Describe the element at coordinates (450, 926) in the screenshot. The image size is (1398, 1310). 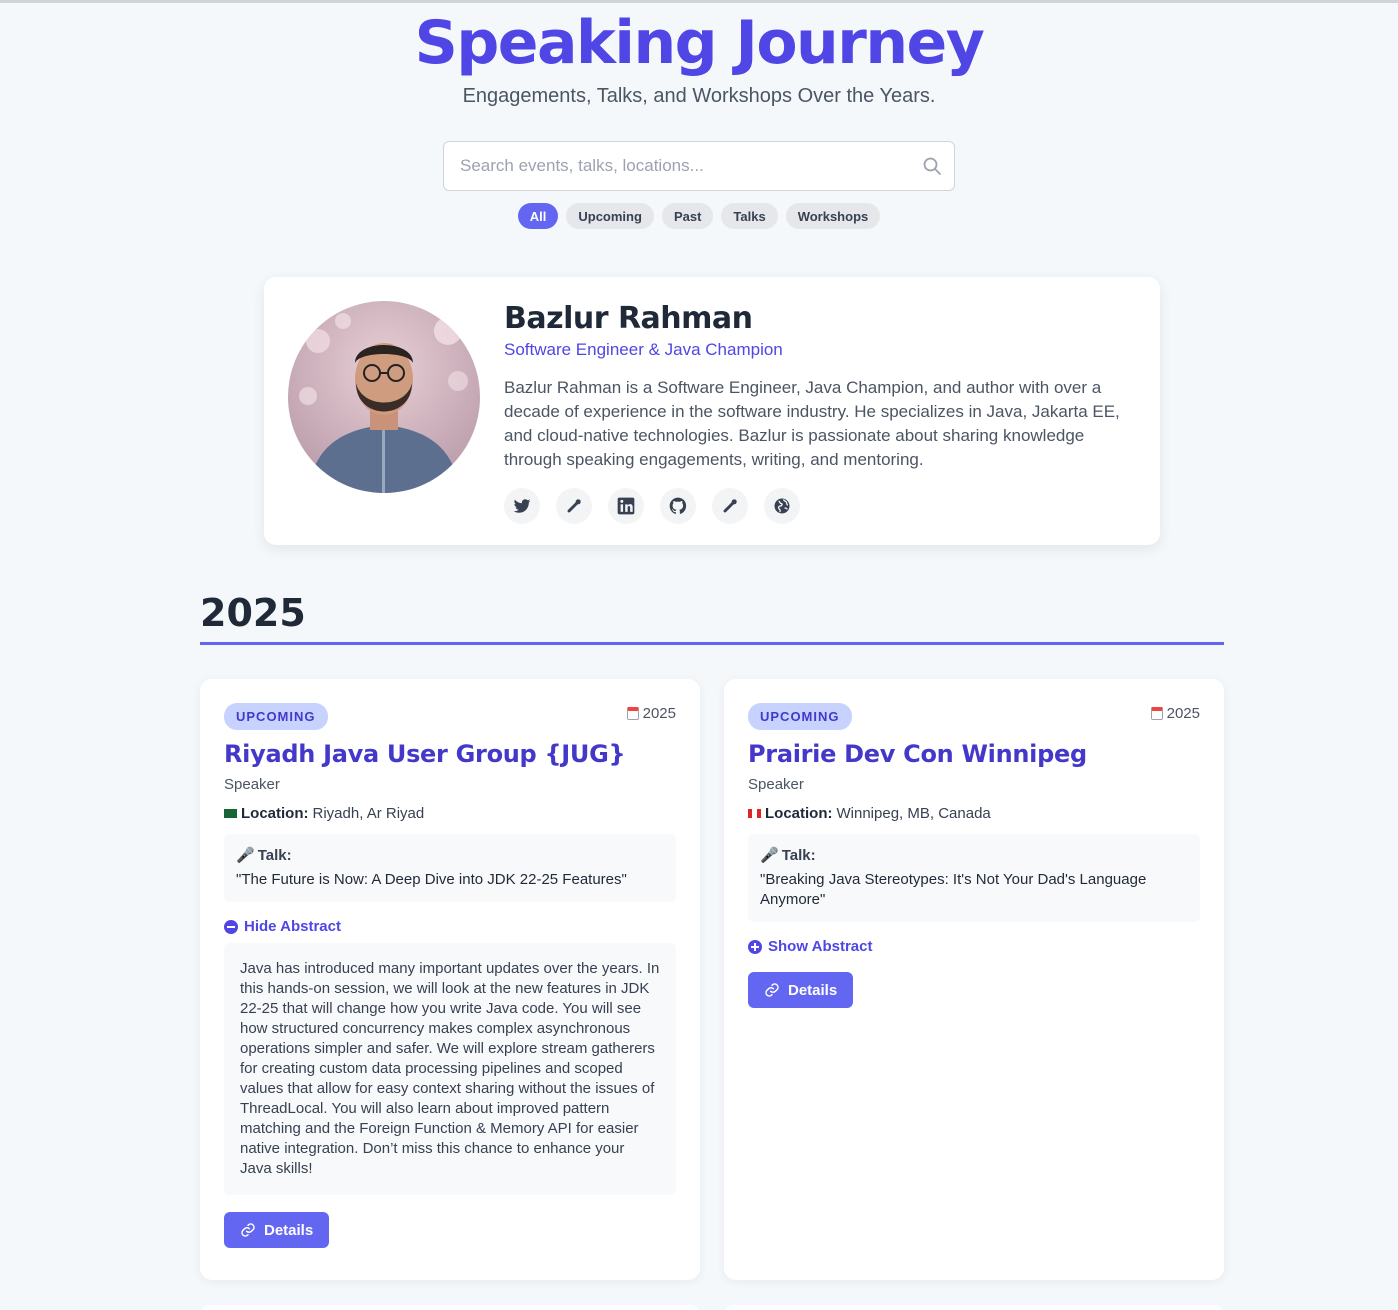
I see `hide-abstract-toggle: Hide Abstract` at that location.